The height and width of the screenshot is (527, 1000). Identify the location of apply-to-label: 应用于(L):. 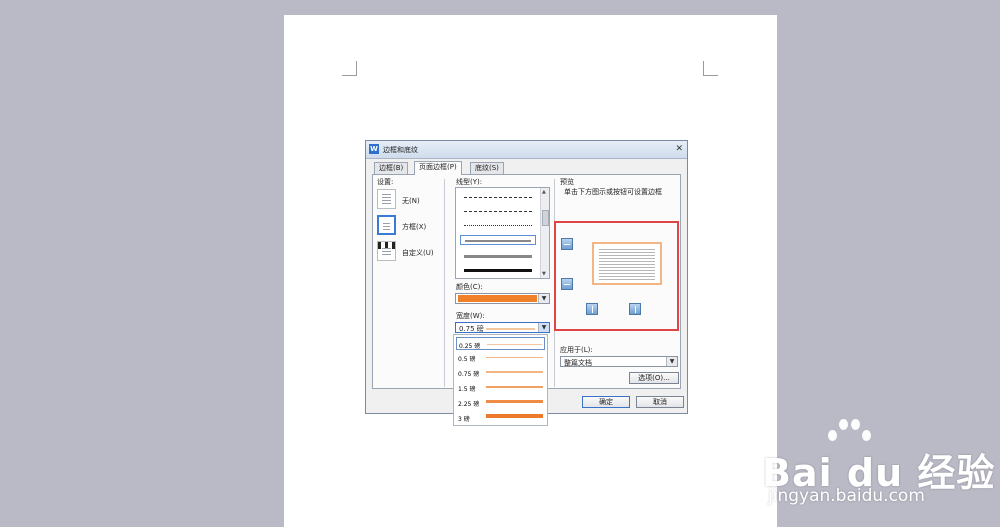
(576, 350).